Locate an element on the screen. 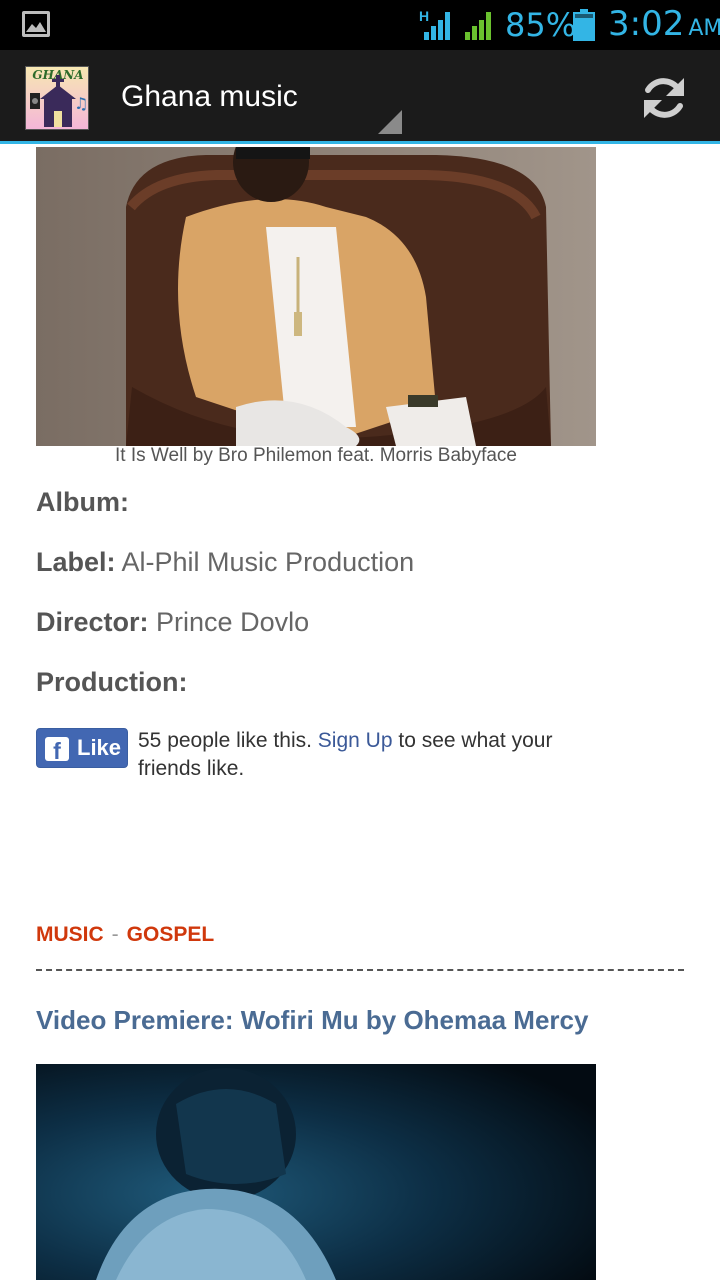 Image resolution: width=720 pixels, height=1280 pixels. clock: 3:02 AM is located at coordinates (664, 24).